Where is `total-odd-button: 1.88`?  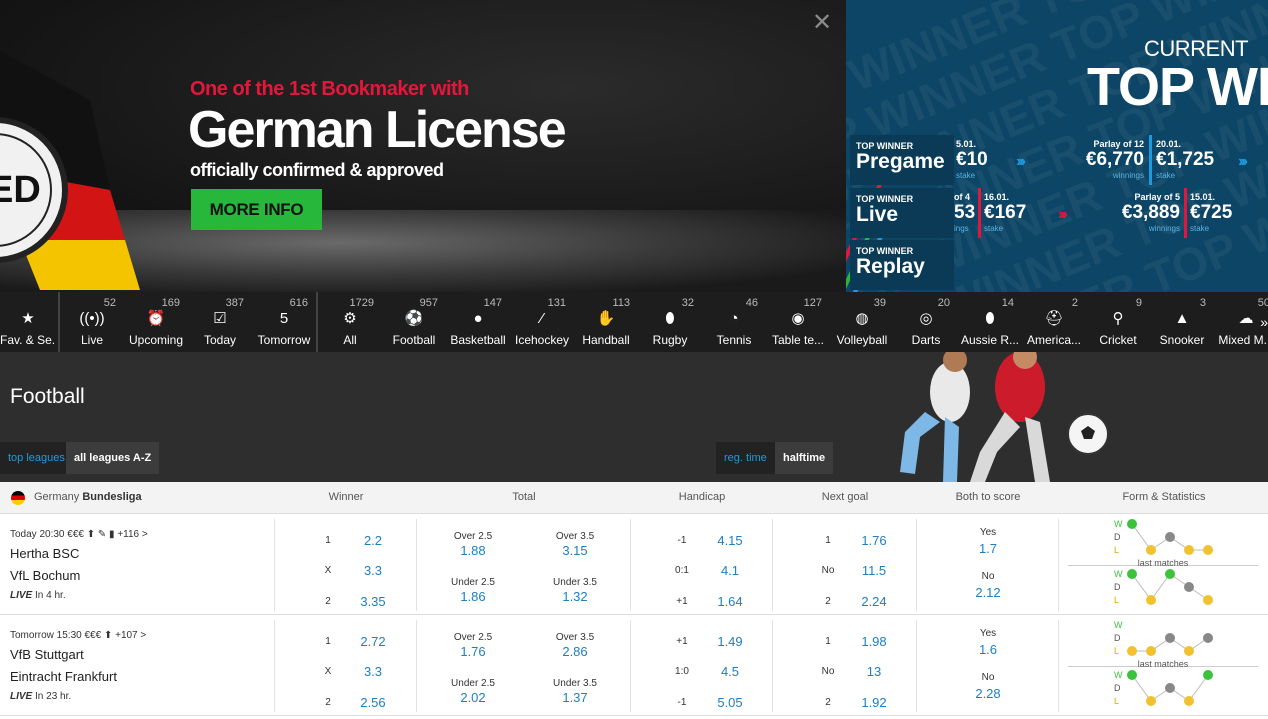
total-odd-button: 1.88 is located at coordinates (473, 550).